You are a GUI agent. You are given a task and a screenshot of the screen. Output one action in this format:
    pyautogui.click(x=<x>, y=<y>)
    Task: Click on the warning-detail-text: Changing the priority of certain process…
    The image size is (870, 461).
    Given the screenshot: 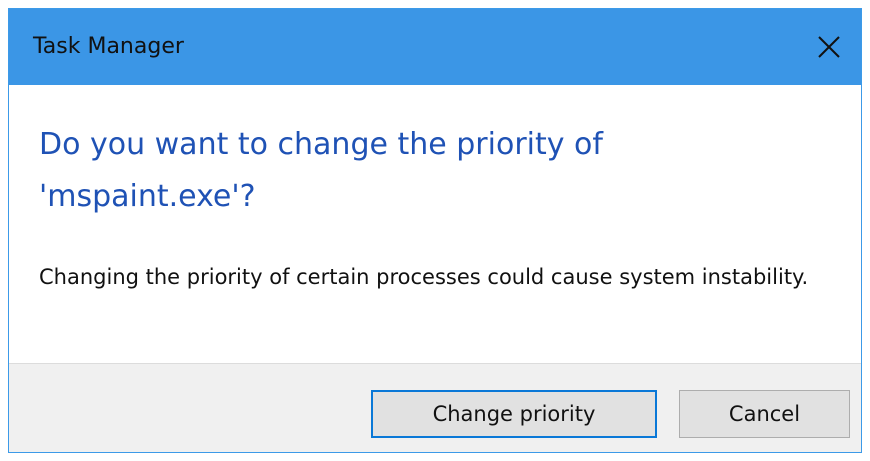 What is the action you would take?
    pyautogui.click(x=424, y=277)
    